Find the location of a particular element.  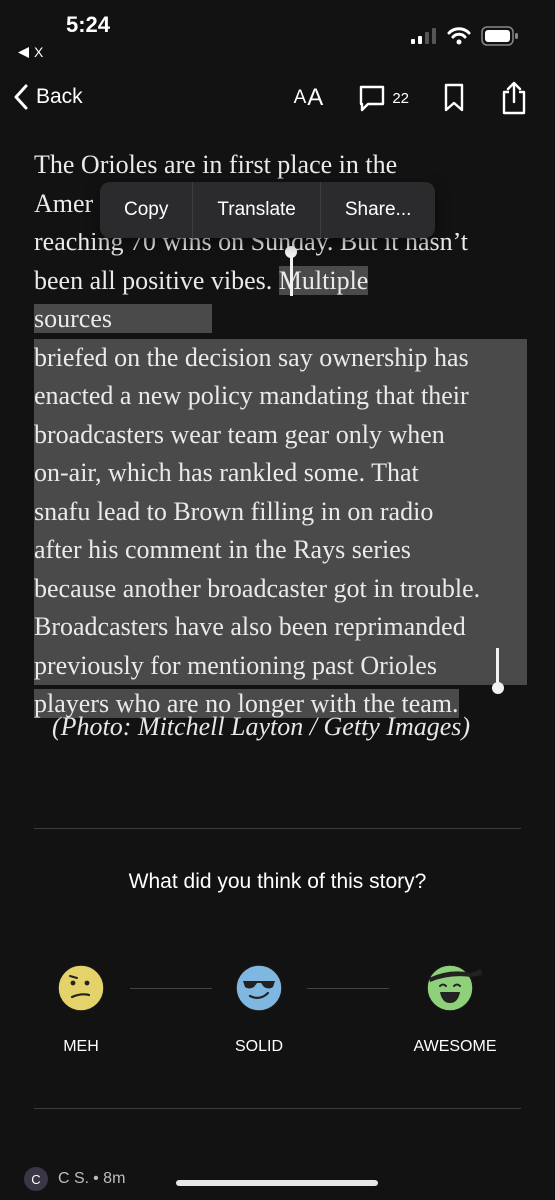

avatar: C is located at coordinates (36, 1179).